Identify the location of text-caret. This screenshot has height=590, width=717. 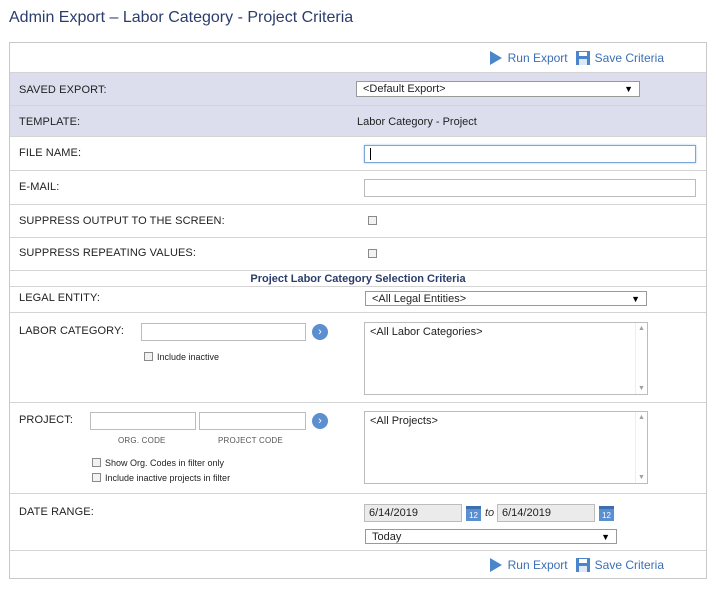
(370, 154).